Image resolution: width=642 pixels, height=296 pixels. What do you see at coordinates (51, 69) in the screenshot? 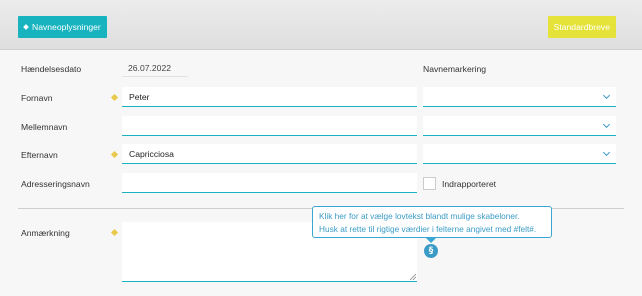
I see `event-date-label: Hændelsesdato` at bounding box center [51, 69].